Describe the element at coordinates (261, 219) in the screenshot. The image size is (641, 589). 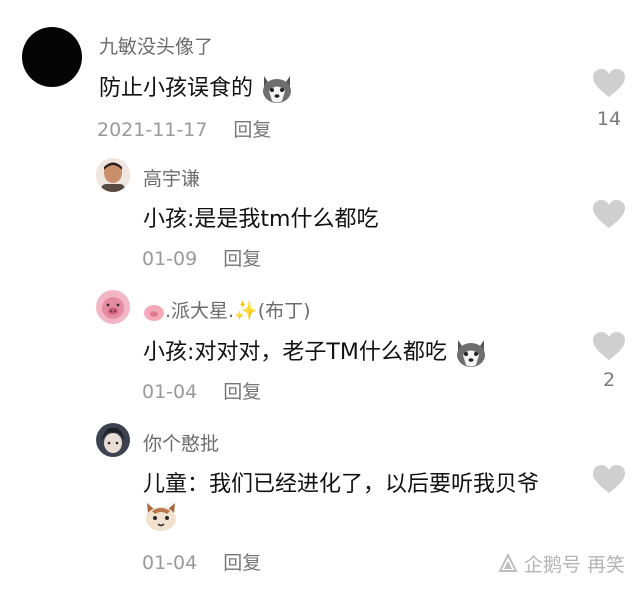
I see `comment-text: 小孩:是是我tm什么都吃` at that location.